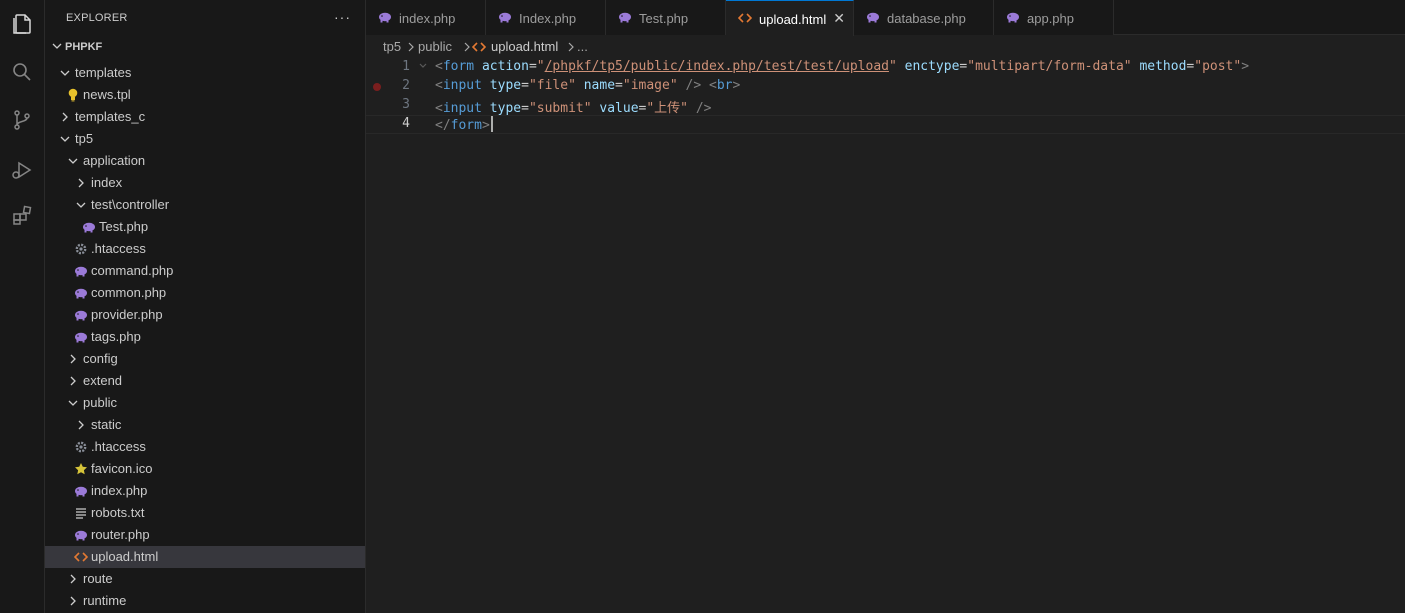 This screenshot has height=613, width=1405. Describe the element at coordinates (205, 315) in the screenshot. I see `tree-file-item: provider.php` at that location.